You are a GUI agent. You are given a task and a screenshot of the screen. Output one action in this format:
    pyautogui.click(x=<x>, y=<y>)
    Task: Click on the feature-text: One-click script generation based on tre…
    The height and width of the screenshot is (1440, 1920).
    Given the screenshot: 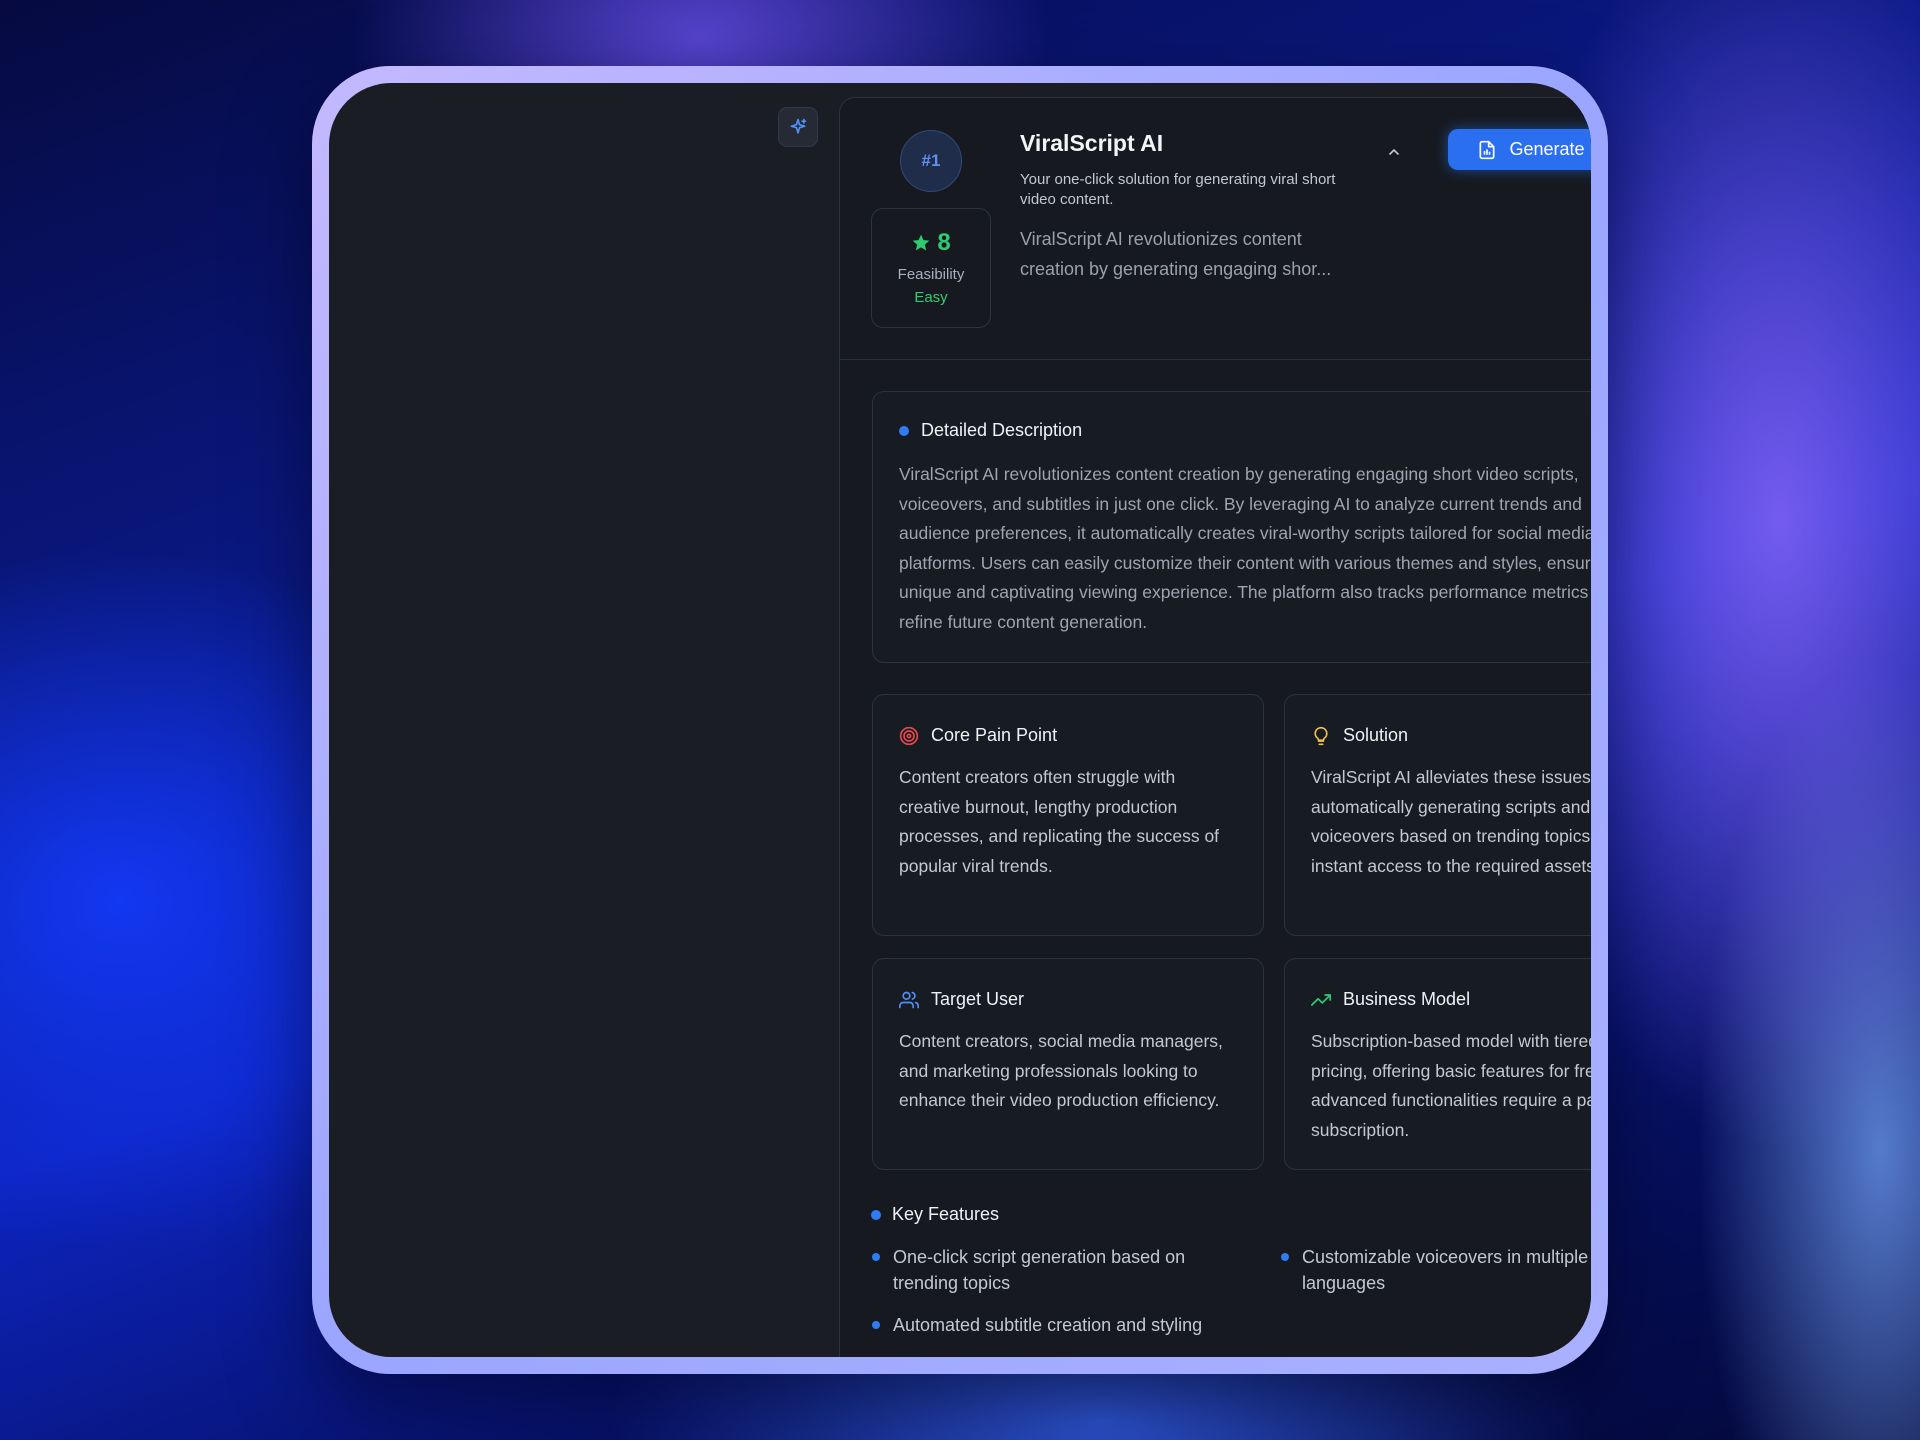 What is the action you would take?
    pyautogui.click(x=1039, y=1270)
    